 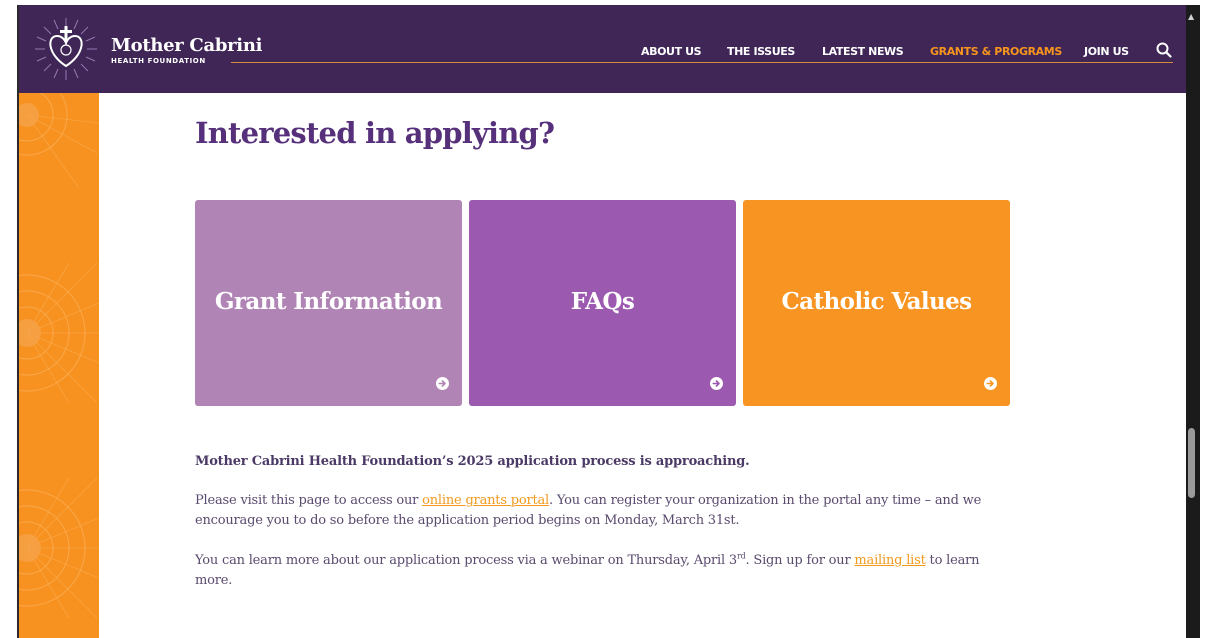 I want to click on window-right-margin, so click(x=1202, y=319).